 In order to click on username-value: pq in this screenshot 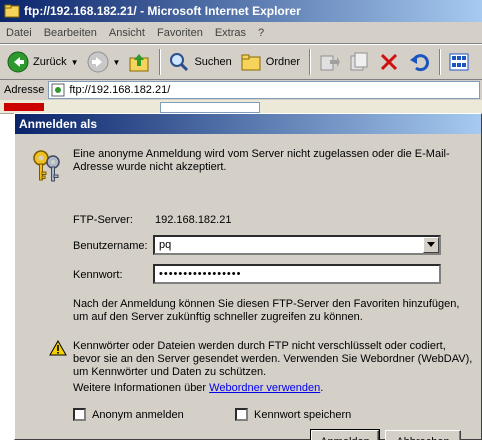, I will do `click(165, 245)`.